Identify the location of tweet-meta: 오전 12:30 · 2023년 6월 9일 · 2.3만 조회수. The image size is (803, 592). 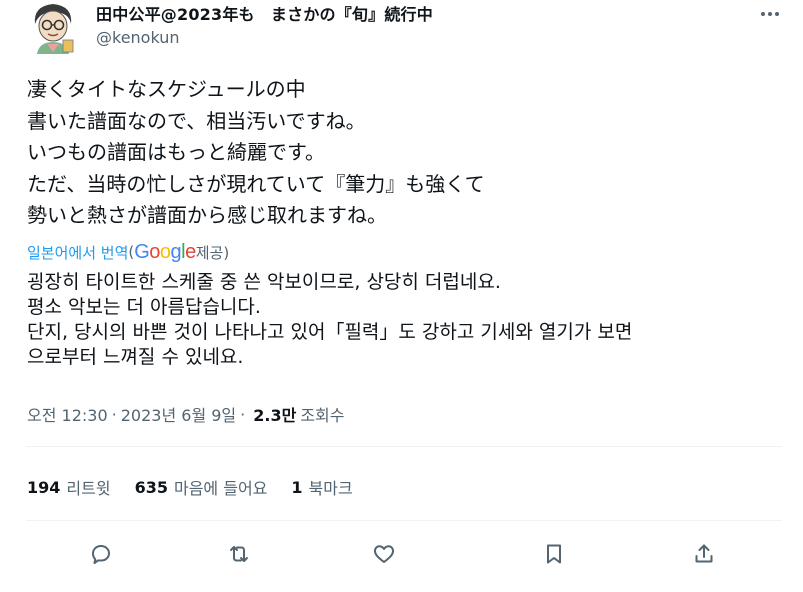
(186, 414).